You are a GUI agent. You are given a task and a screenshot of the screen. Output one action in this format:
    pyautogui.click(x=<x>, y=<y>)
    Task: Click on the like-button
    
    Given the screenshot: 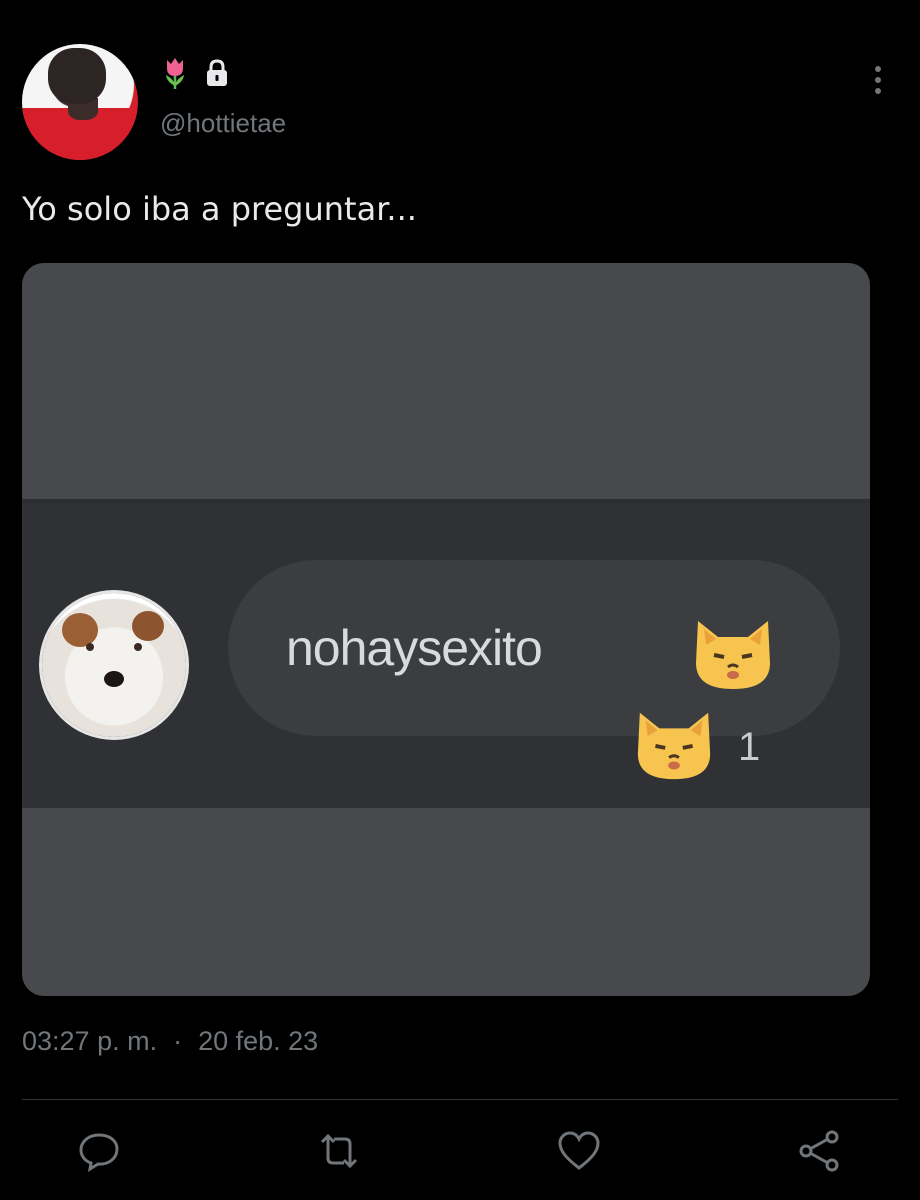 What is the action you would take?
    pyautogui.click(x=581, y=1153)
    